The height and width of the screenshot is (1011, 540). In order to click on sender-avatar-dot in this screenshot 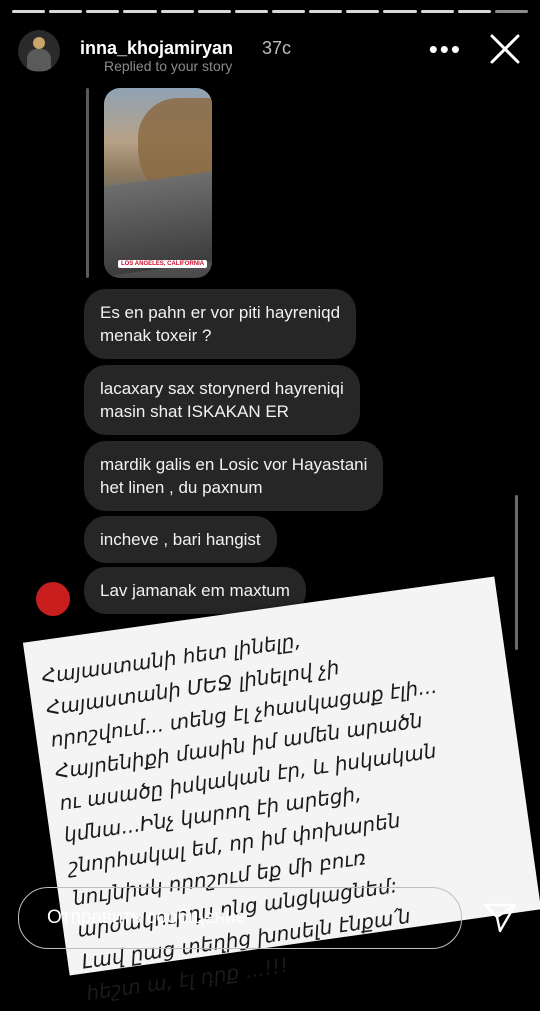, I will do `click(53, 599)`.